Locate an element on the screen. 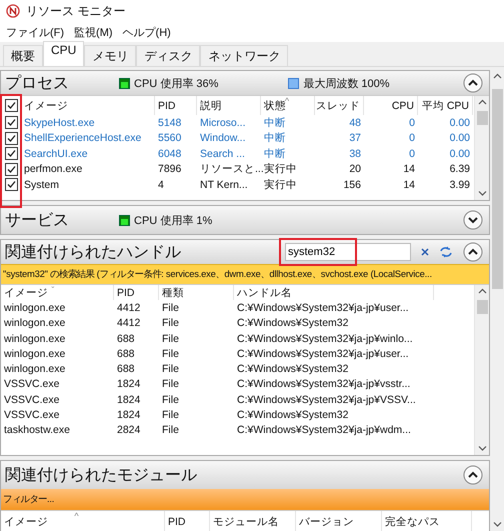 The image size is (504, 531). tab: CPU is located at coordinates (63, 53).